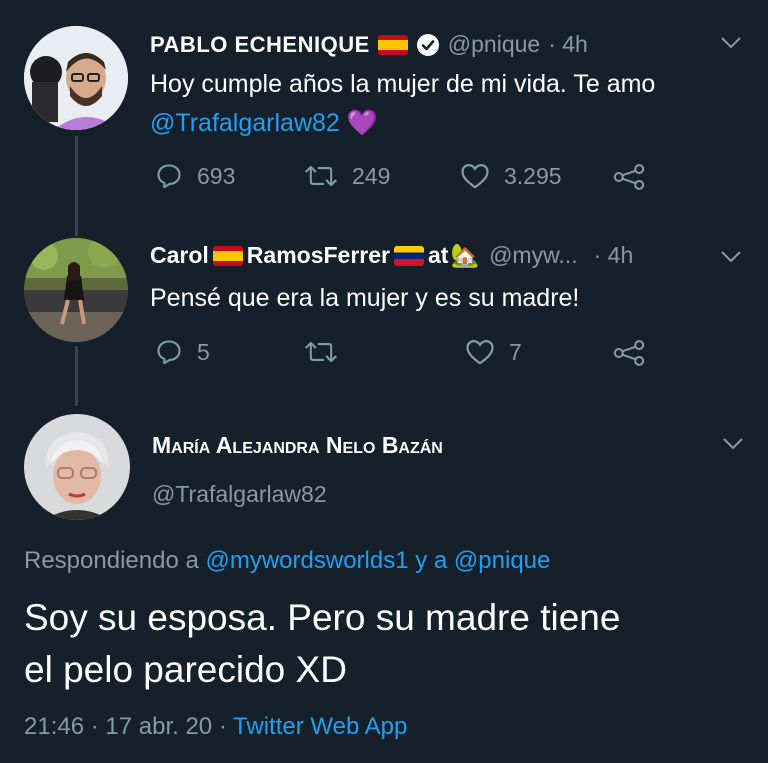  Describe the element at coordinates (568, 44) in the screenshot. I see `tweet1-time: · 4h` at that location.